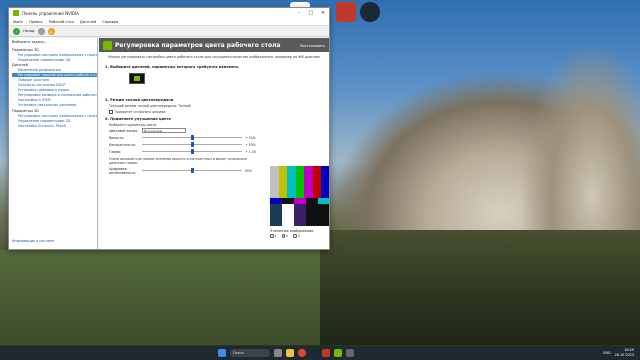 Image resolution: width=640 pixels, height=360 pixels. What do you see at coordinates (164, 130) in the screenshot?
I see `channel-select: Все каналы` at bounding box center [164, 130].